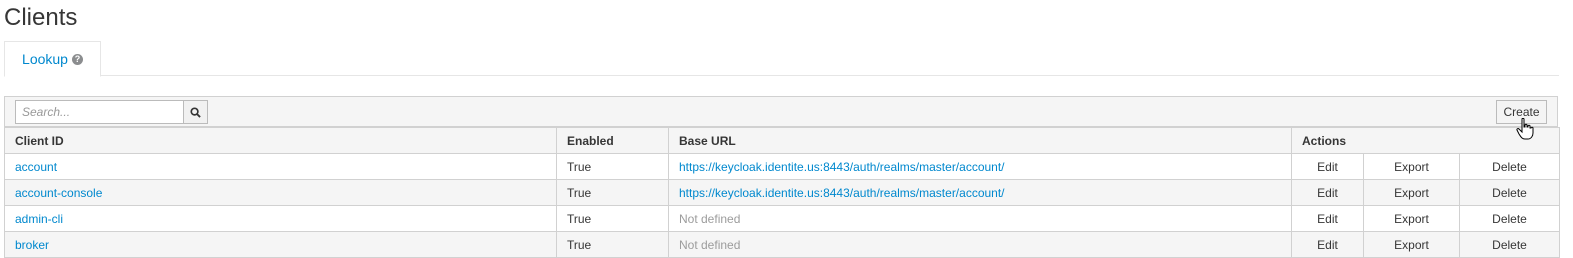 This screenshot has width=1573, height=258. I want to click on tab-bar: Lookup ?, so click(781, 59).